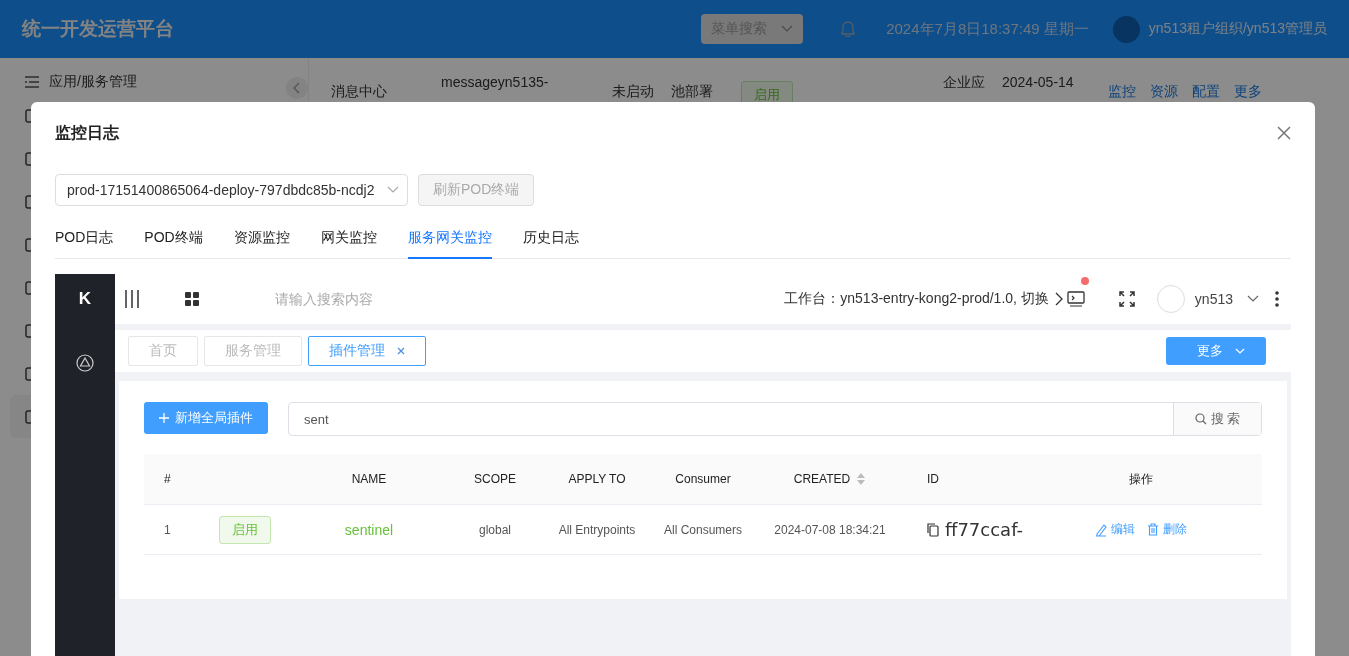 The image size is (1349, 656). Describe the element at coordinates (1075, 299) in the screenshot. I see `monitor-icon` at that location.